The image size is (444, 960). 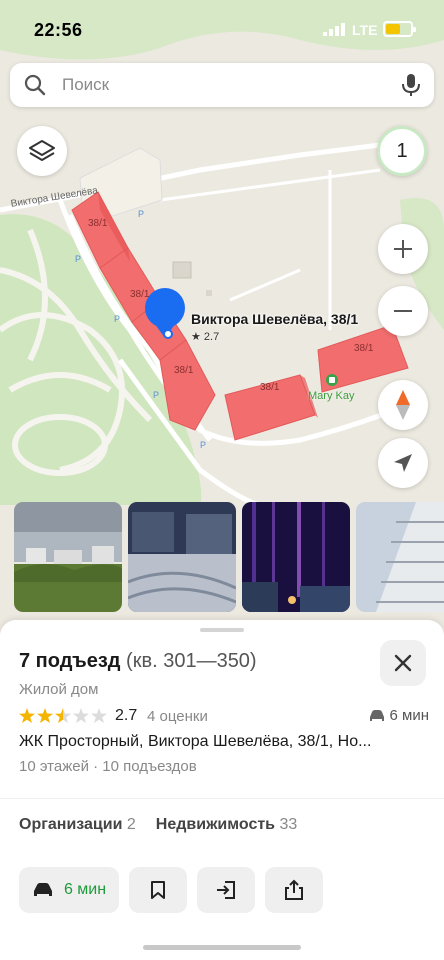 I want to click on minus-icon, so click(x=403, y=311).